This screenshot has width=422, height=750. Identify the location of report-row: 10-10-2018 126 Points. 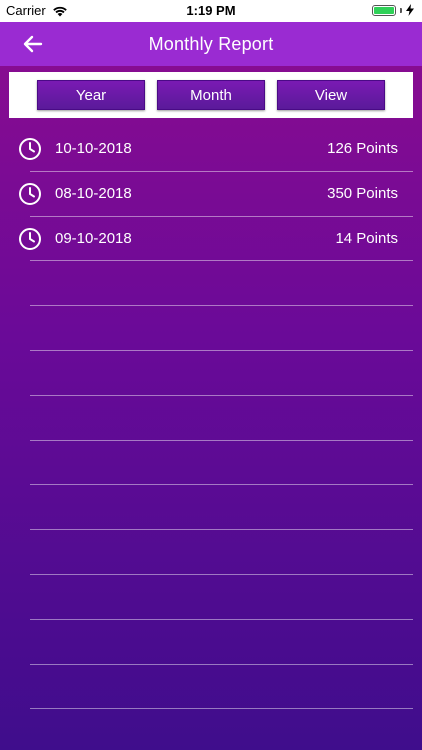
(211, 149).